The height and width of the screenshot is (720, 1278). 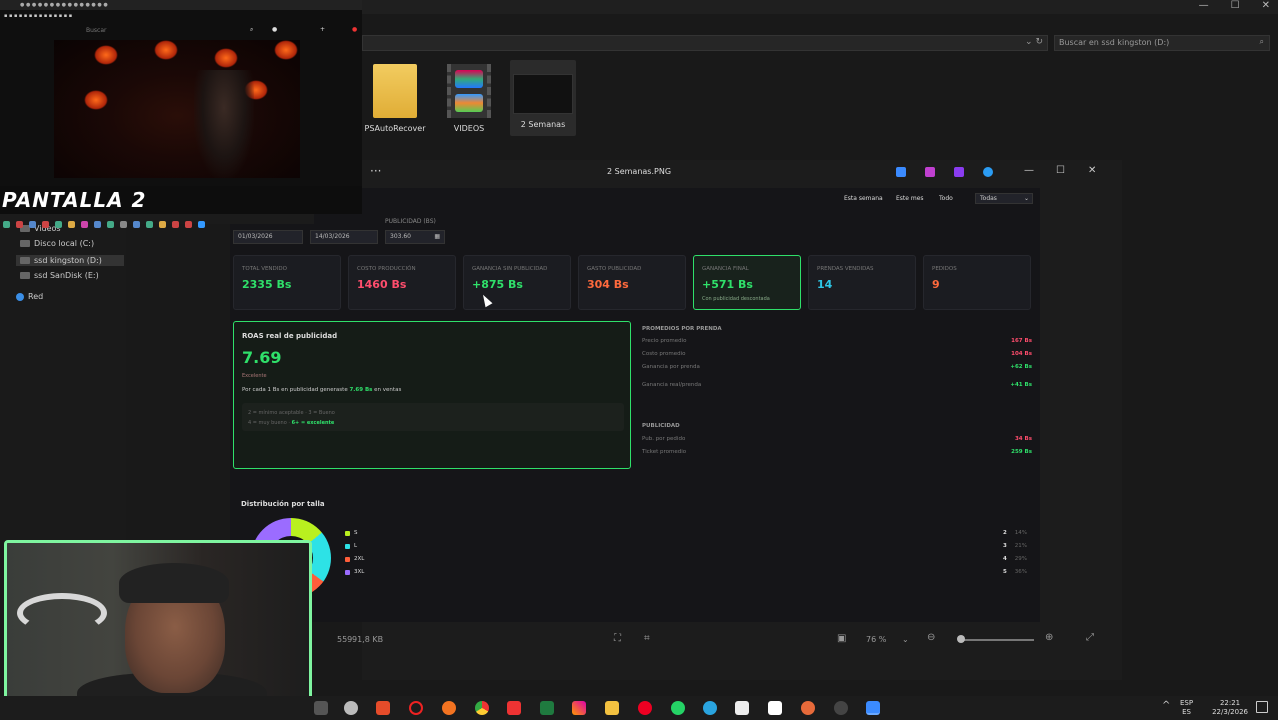 What do you see at coordinates (1090, 637) in the screenshot?
I see `fullscreen-icon: ⤢` at bounding box center [1090, 637].